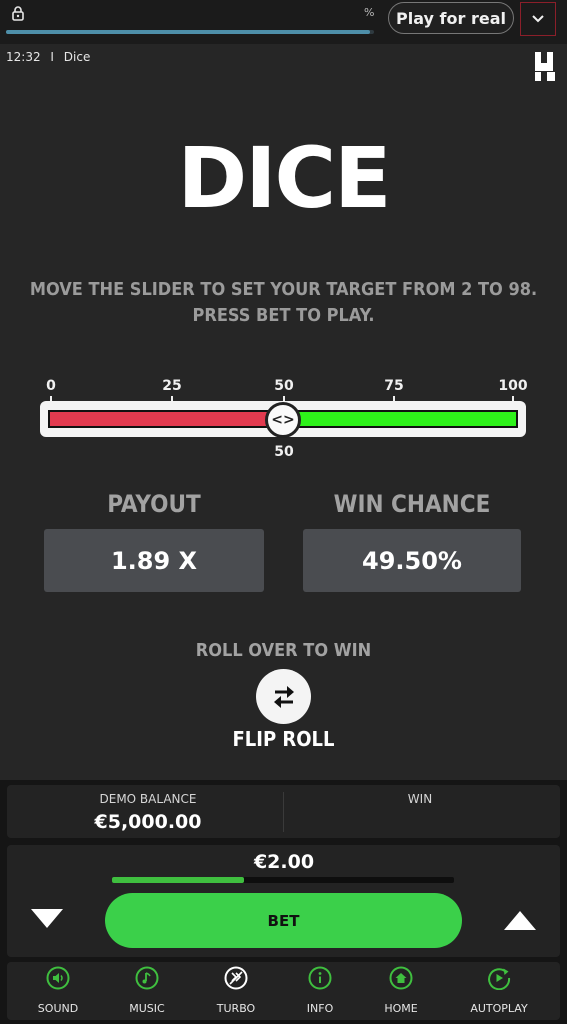 This screenshot has width=567, height=1024. Describe the element at coordinates (147, 978) in the screenshot. I see `music-note-icon` at that location.